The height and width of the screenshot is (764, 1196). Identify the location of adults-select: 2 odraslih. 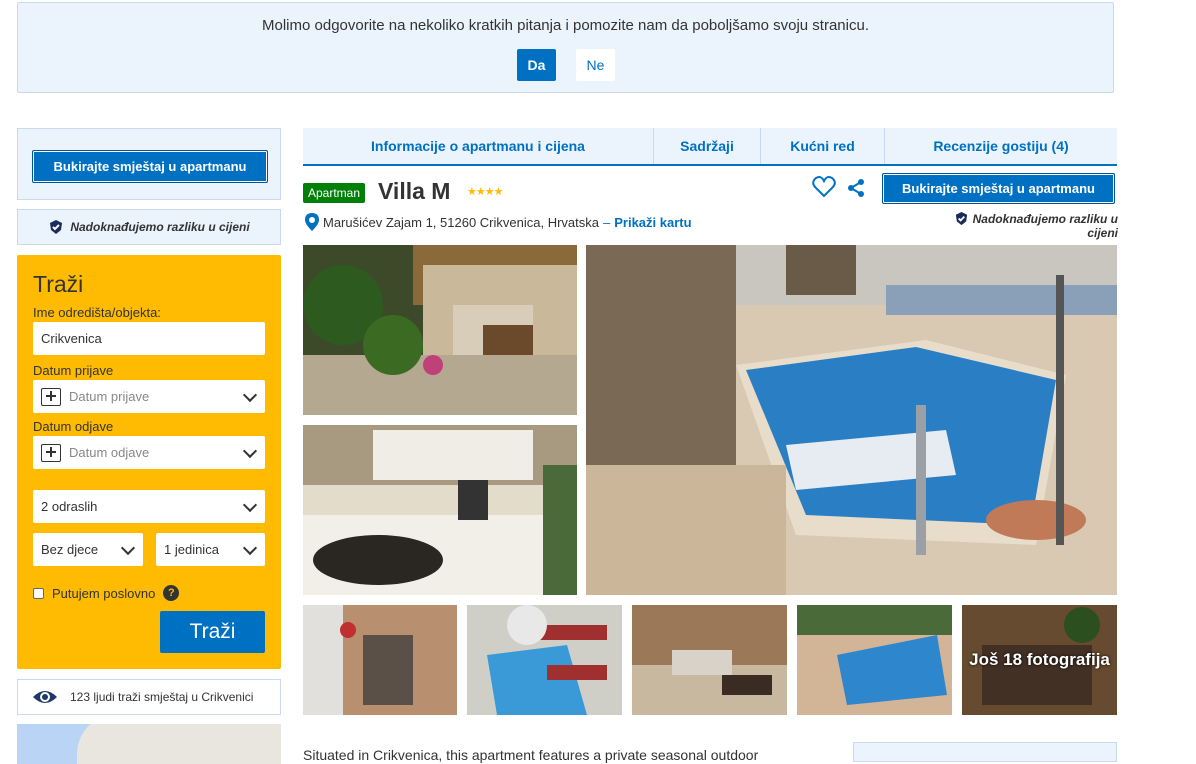
(149, 506).